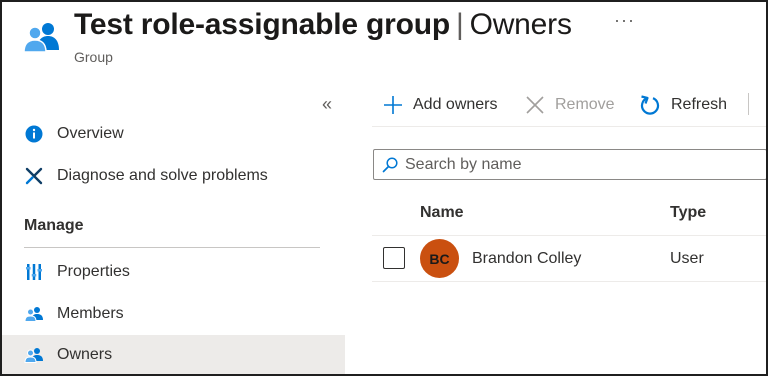 The width and height of the screenshot is (768, 376). I want to click on members-icon, so click(34, 314).